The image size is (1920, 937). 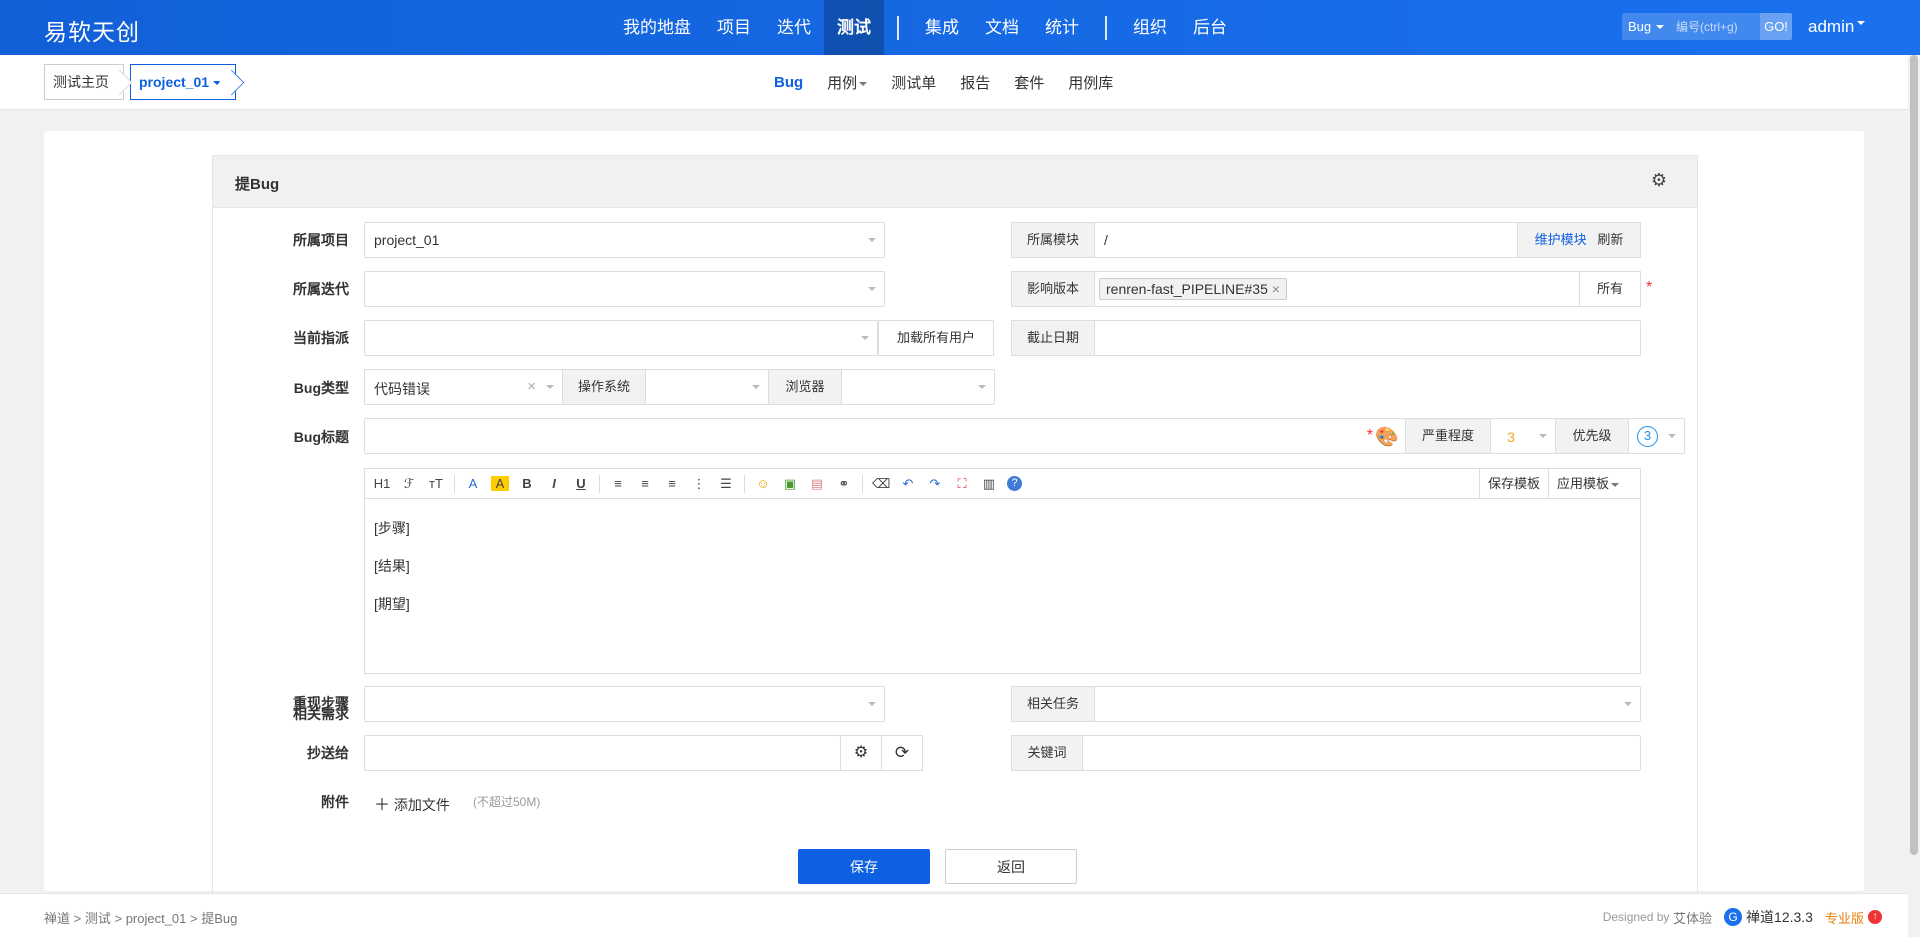 I want to click on font-family-icon: ℱ, so click(x=409, y=484).